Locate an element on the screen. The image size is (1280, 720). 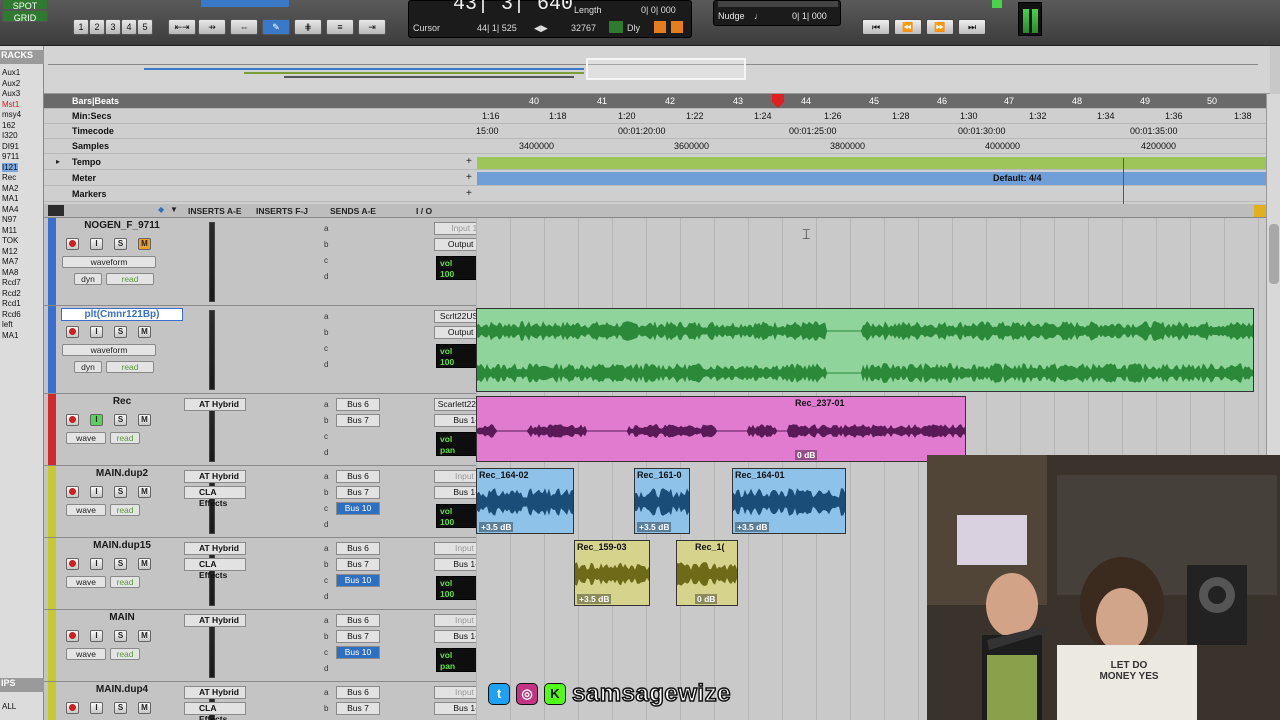
expand-tempo-icon: ▸ is located at coordinates (58, 161).